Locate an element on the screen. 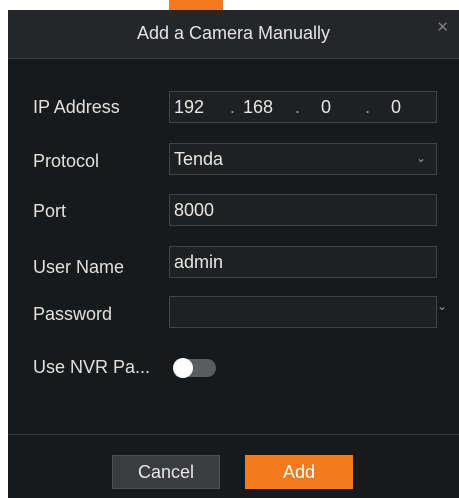 The image size is (459, 498). ip-octet-4: 0 is located at coordinates (396, 107).